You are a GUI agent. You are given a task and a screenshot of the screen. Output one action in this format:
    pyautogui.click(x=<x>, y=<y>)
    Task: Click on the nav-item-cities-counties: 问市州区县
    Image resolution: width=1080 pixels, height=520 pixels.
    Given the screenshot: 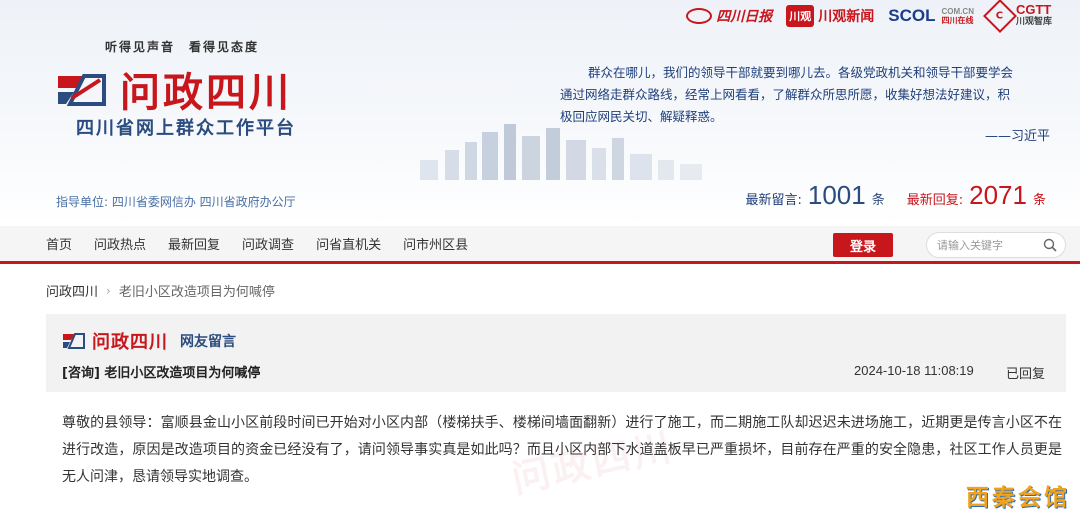 What is the action you would take?
    pyautogui.click(x=435, y=243)
    